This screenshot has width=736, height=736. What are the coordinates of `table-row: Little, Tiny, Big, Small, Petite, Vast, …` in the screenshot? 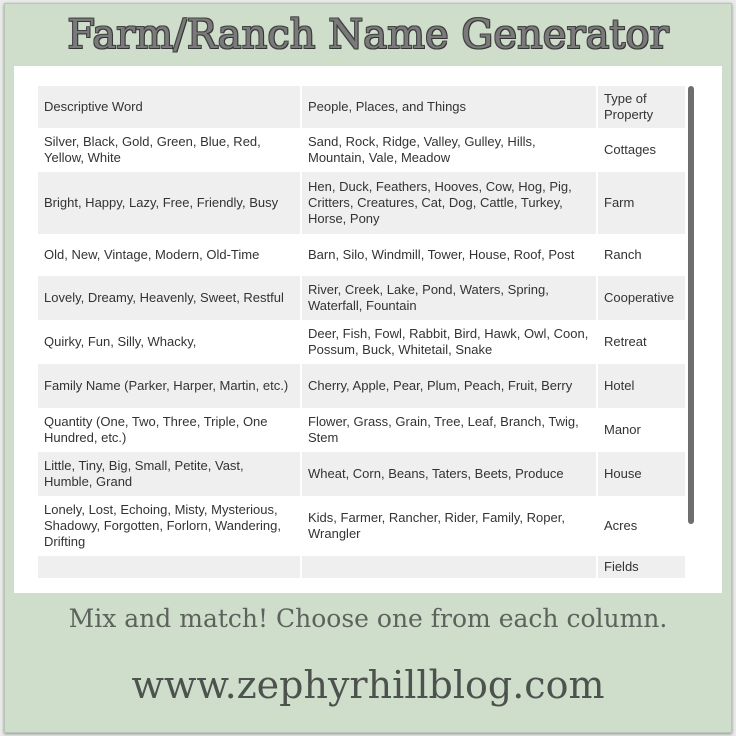 It's located at (362, 474).